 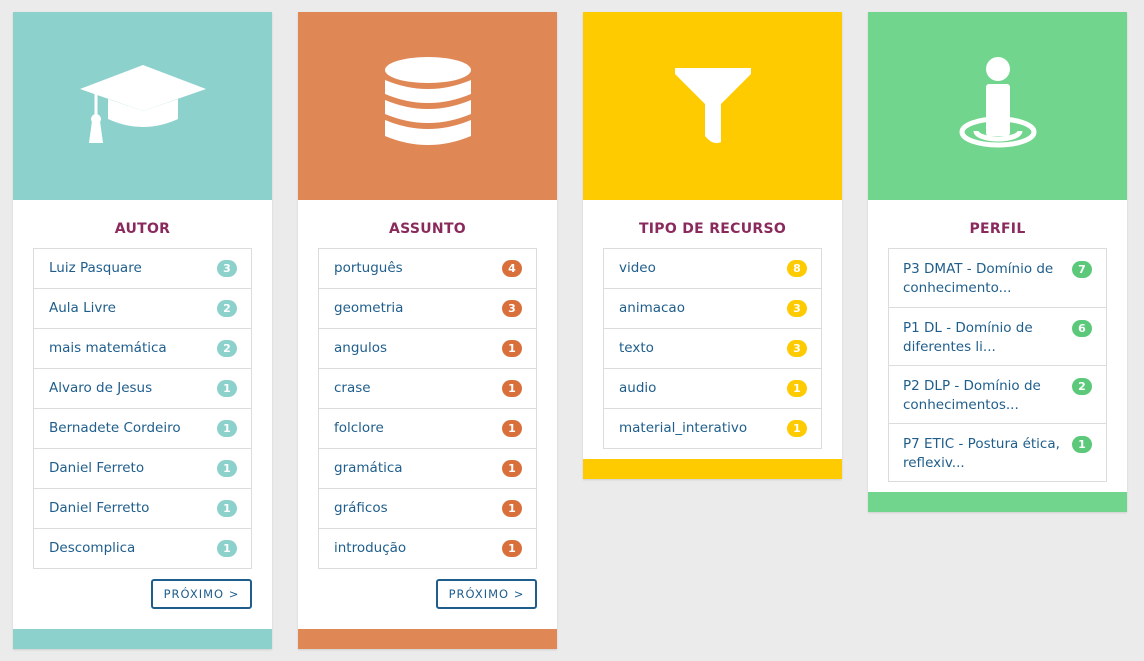 I want to click on list-item-label: audio, so click(x=638, y=388).